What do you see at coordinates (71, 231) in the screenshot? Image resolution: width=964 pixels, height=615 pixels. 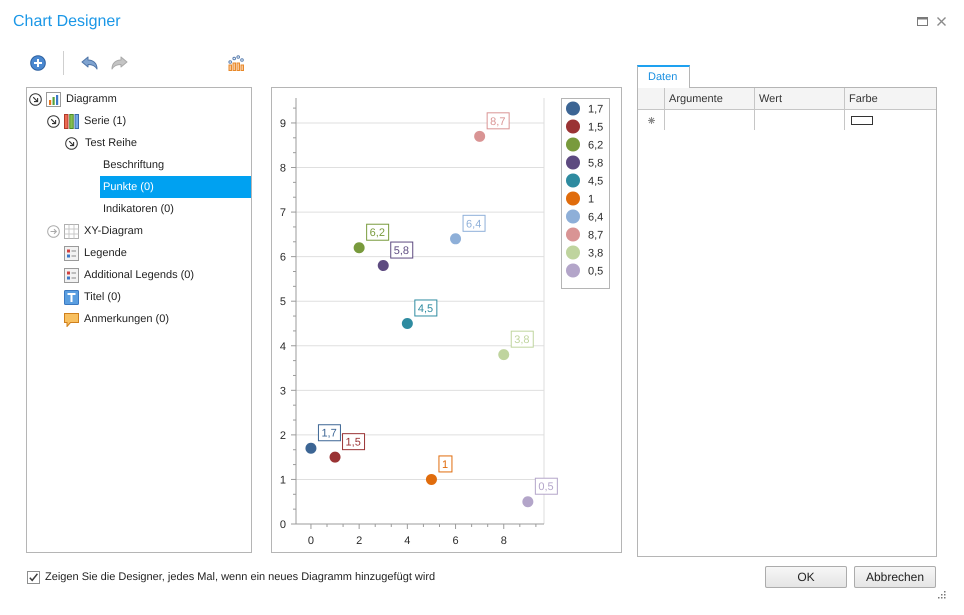 I see `grid-icon` at bounding box center [71, 231].